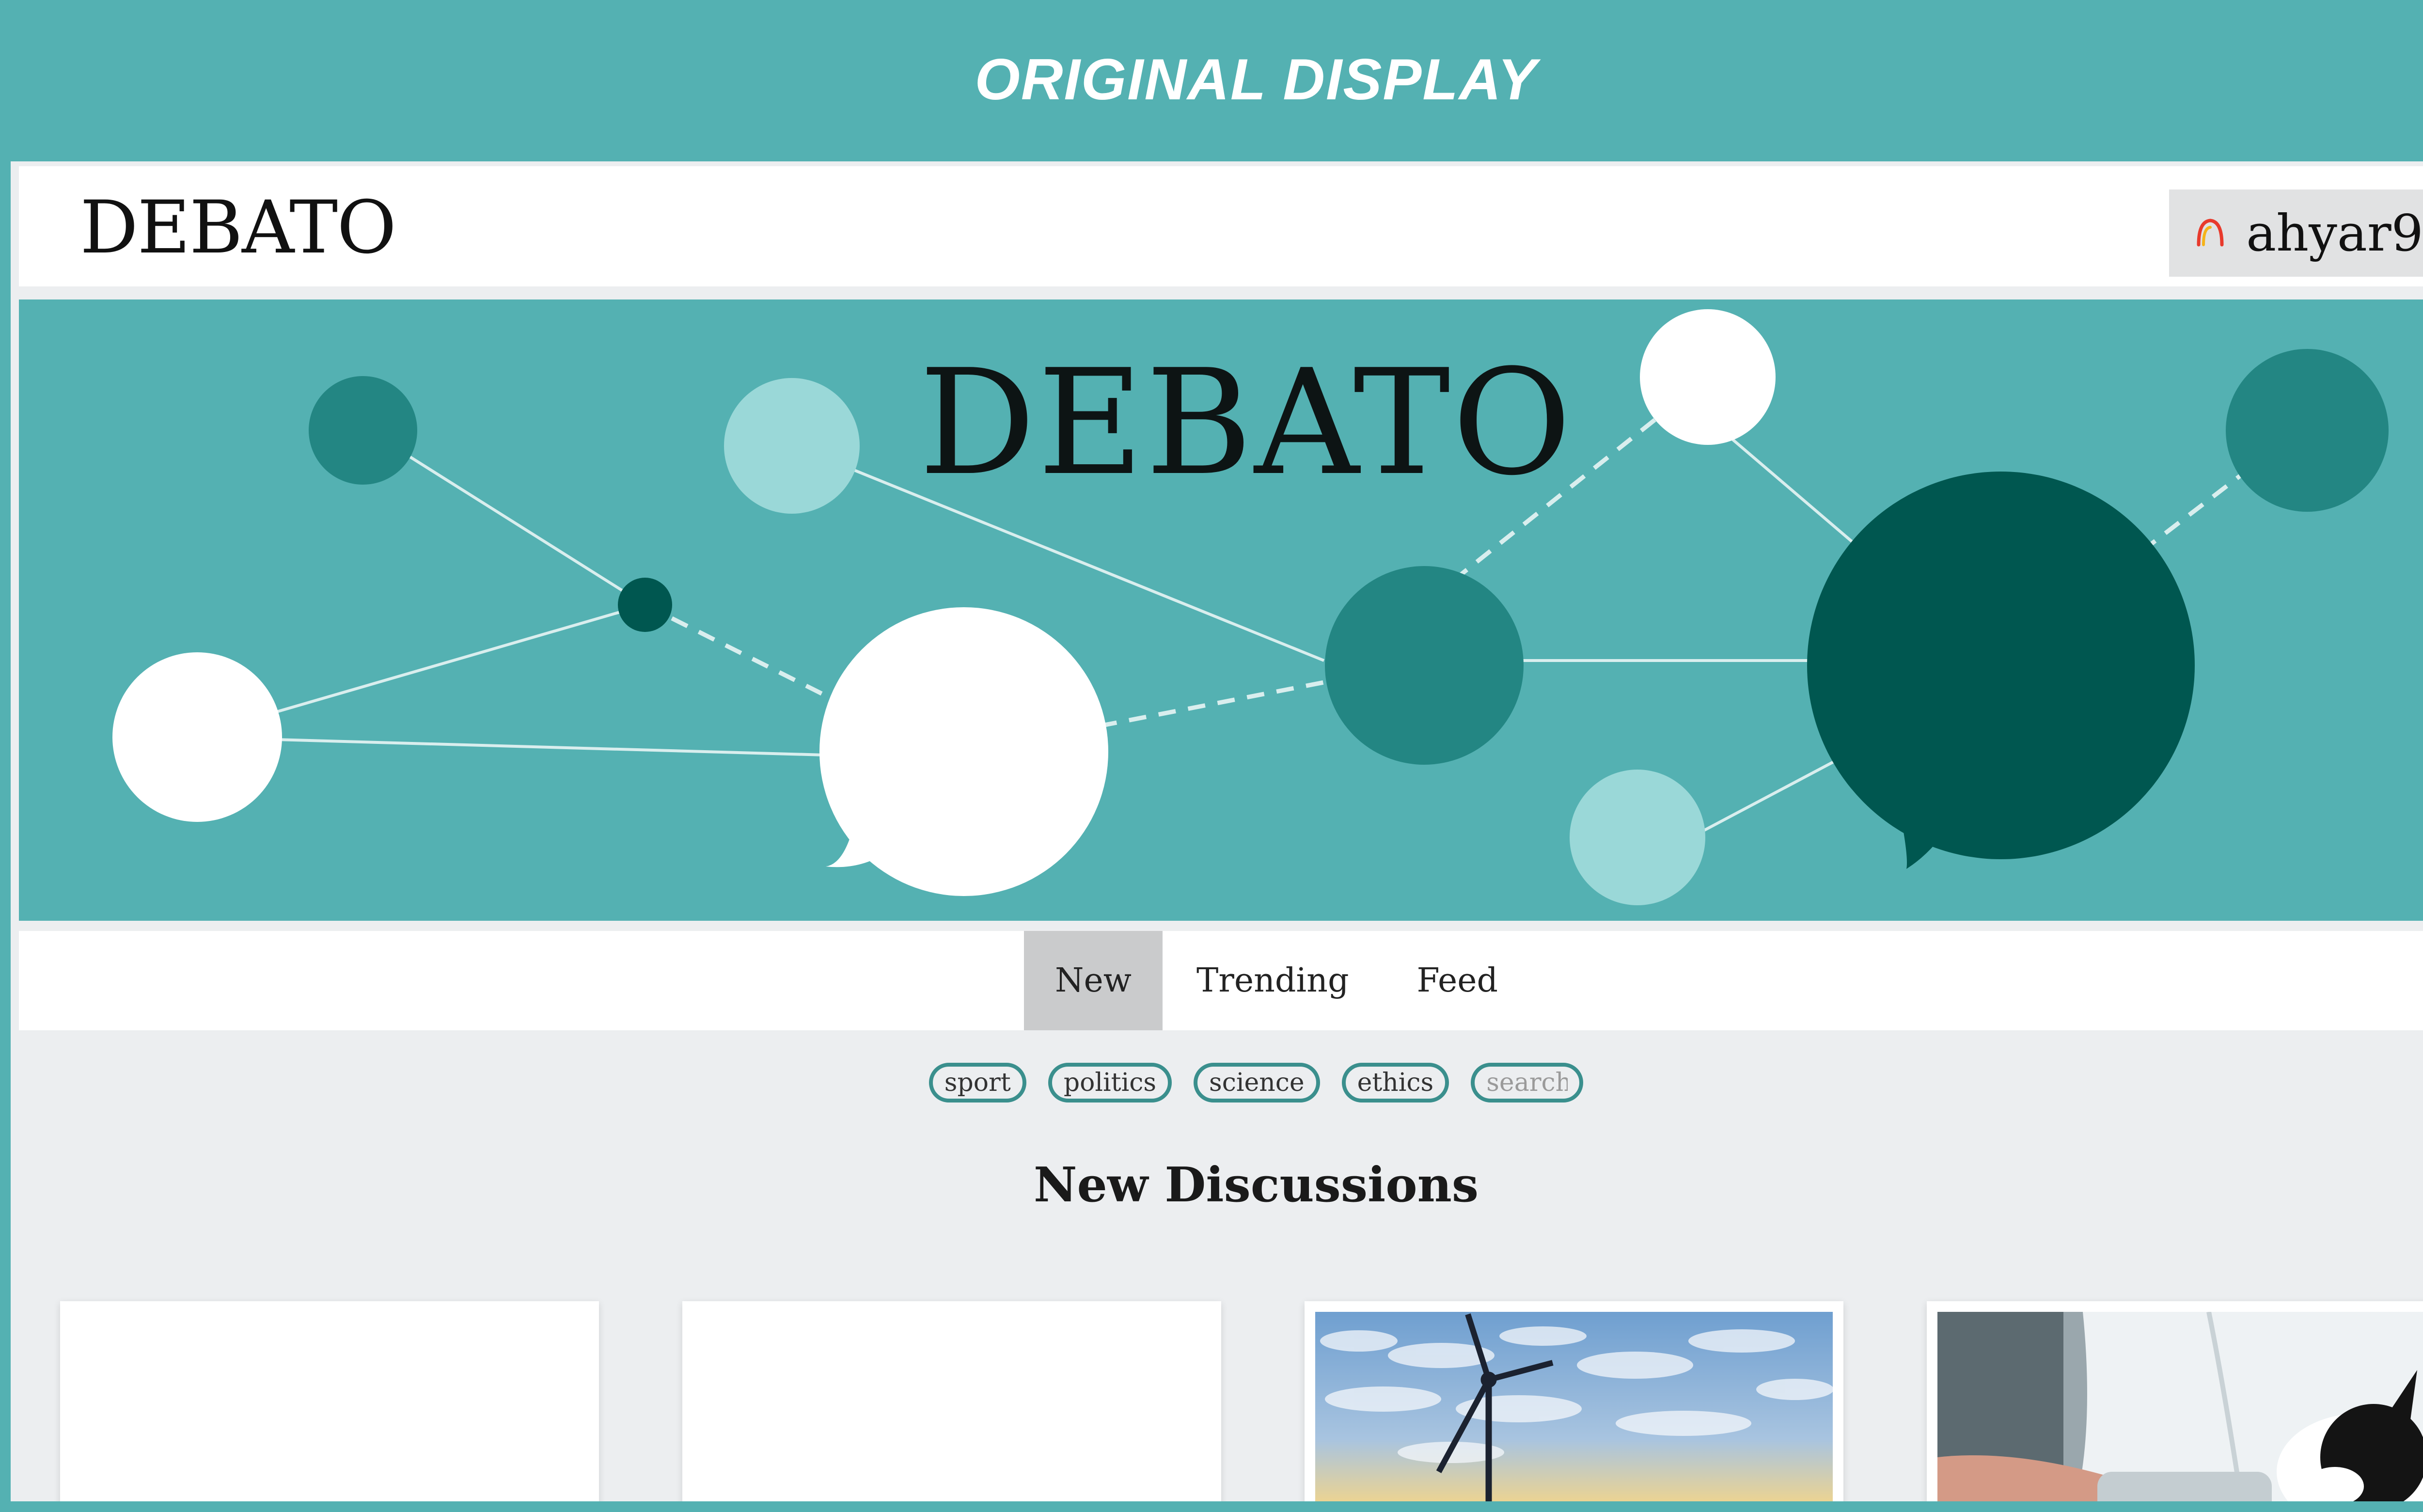 This screenshot has width=2423, height=1512. What do you see at coordinates (1273, 981) in the screenshot?
I see `tab-trending: Trending` at bounding box center [1273, 981].